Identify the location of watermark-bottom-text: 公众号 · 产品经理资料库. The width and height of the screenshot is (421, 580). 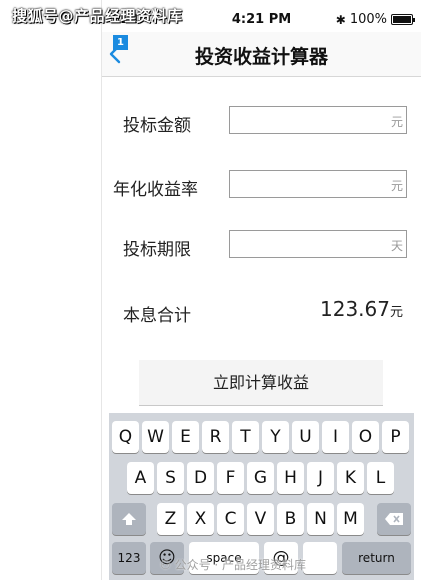
(240, 565).